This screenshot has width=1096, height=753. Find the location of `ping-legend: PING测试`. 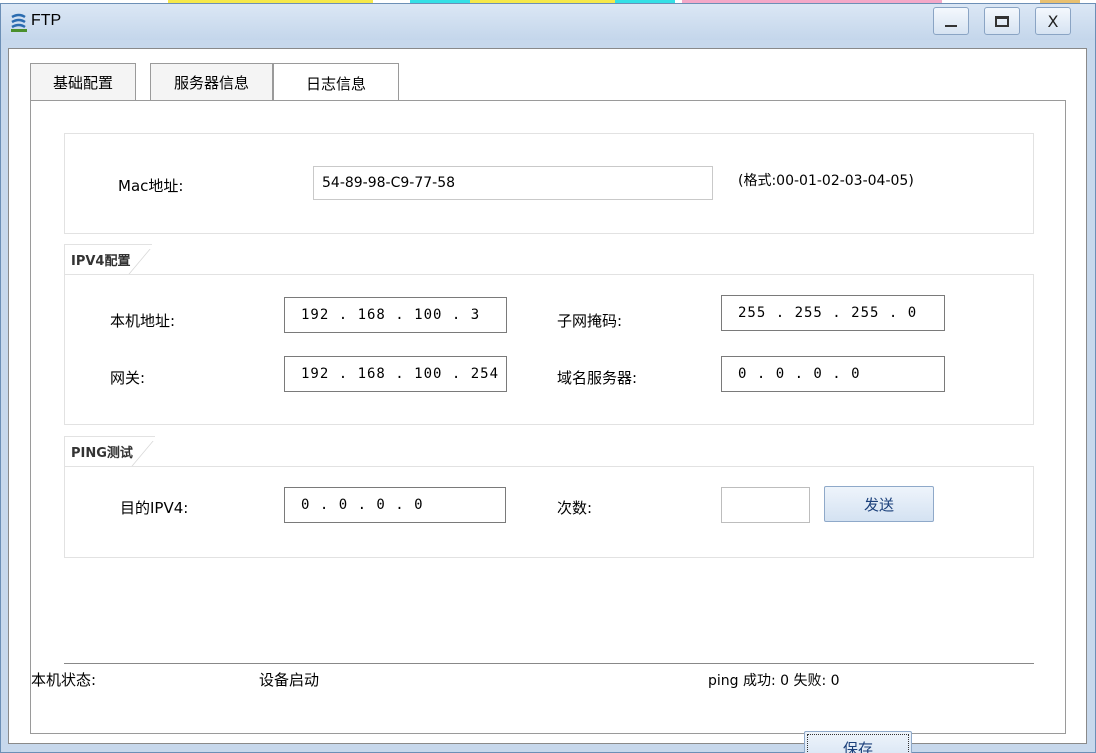

ping-legend: PING测试 is located at coordinates (109, 451).